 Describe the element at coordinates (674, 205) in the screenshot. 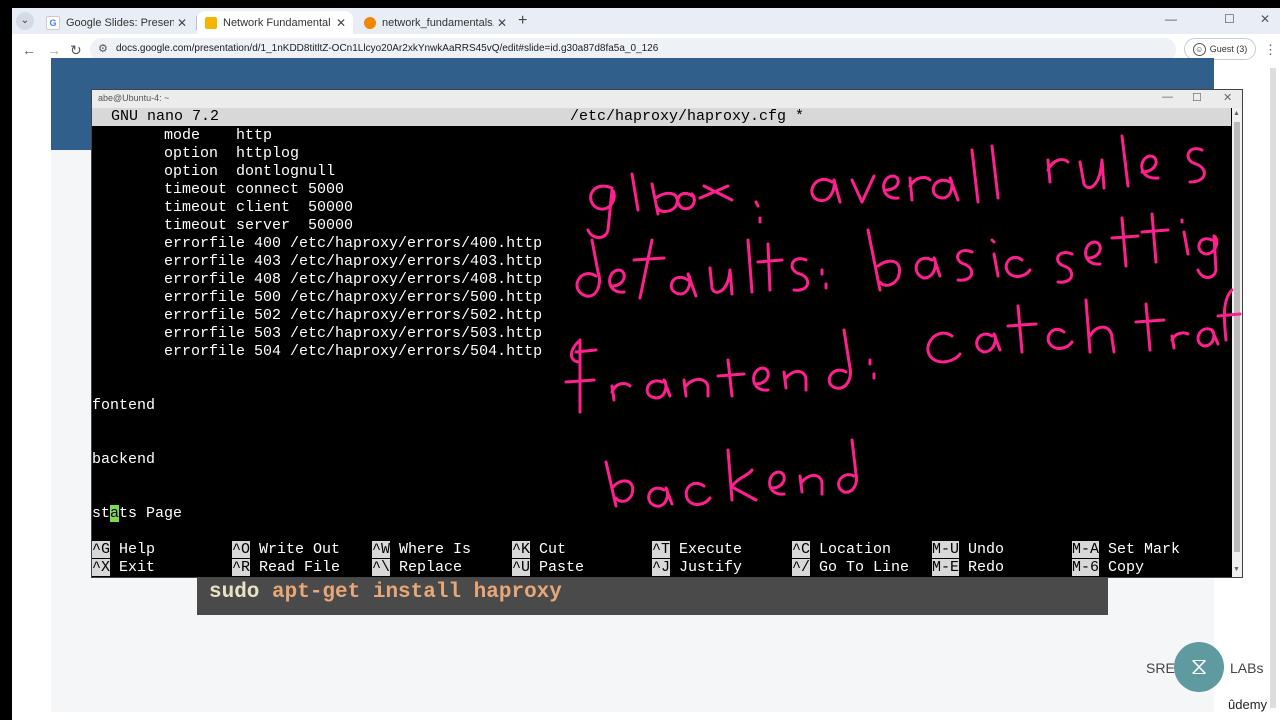

I see `annotation-global` at that location.